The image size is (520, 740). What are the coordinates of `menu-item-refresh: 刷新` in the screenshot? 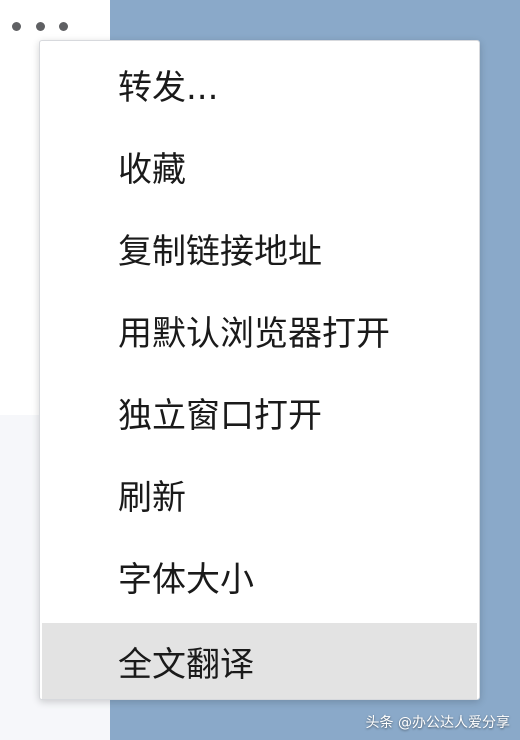 It's located at (259, 494).